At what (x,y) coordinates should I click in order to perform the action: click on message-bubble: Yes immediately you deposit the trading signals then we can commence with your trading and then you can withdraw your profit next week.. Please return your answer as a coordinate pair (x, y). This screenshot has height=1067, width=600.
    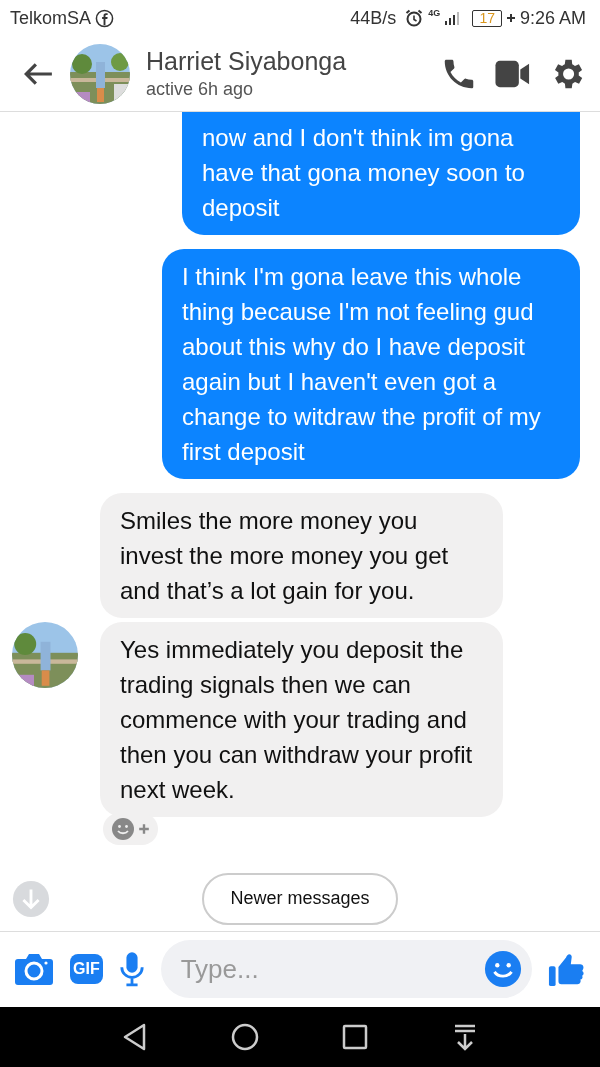
    Looking at the image, I should click on (301, 719).